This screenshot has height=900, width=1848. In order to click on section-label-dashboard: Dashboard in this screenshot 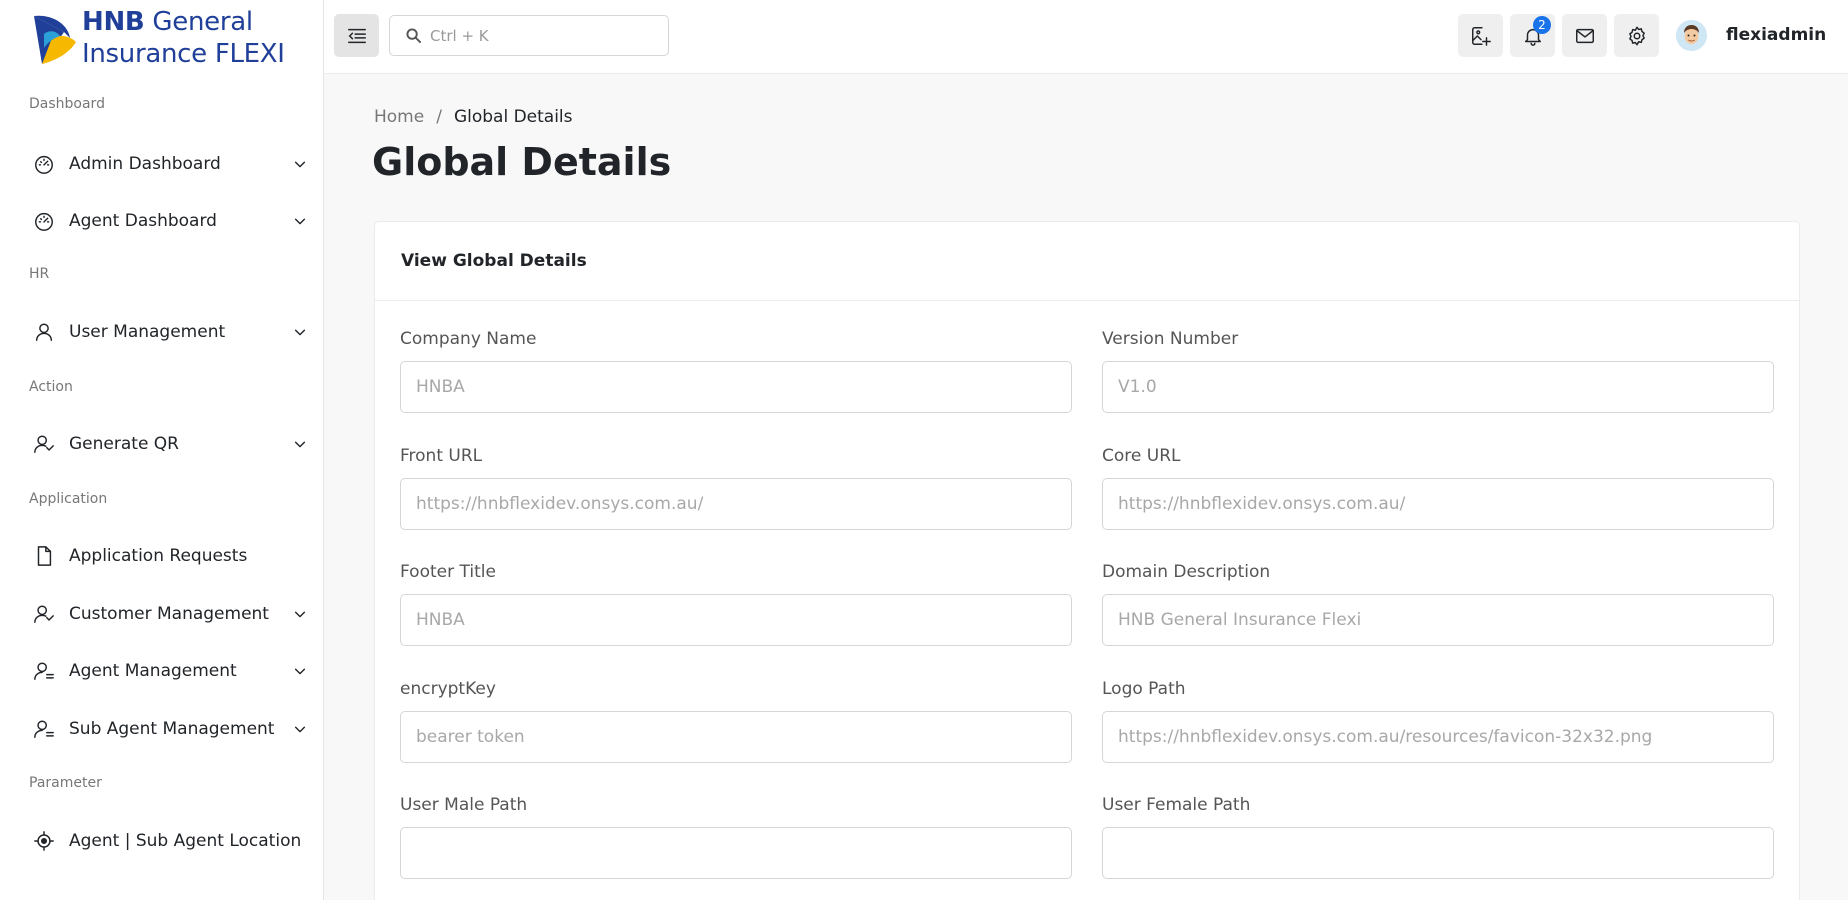, I will do `click(67, 104)`.